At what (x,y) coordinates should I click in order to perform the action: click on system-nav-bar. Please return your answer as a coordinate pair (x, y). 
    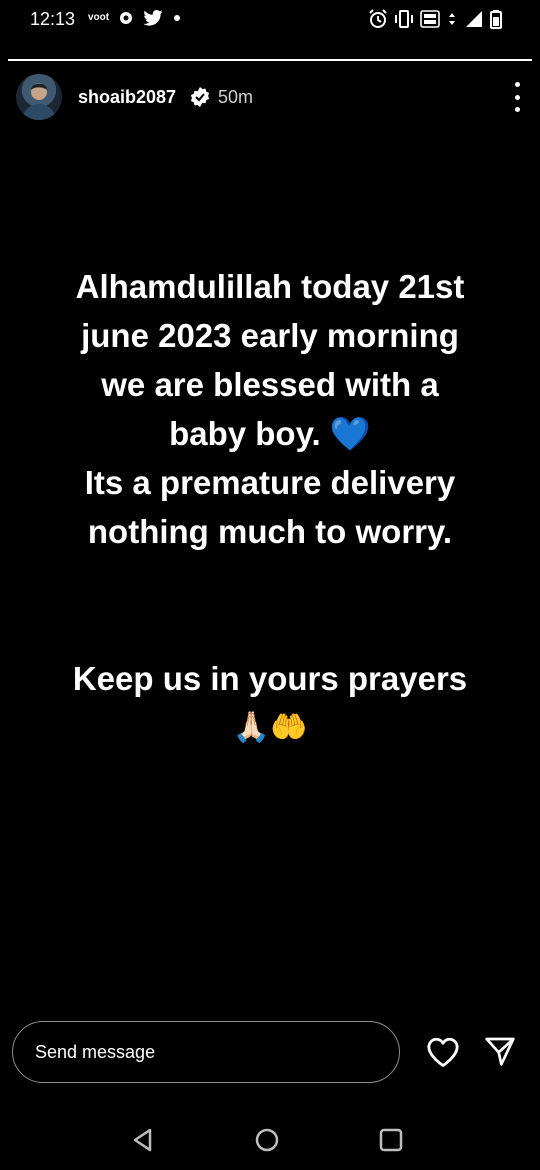
    Looking at the image, I should click on (270, 1135).